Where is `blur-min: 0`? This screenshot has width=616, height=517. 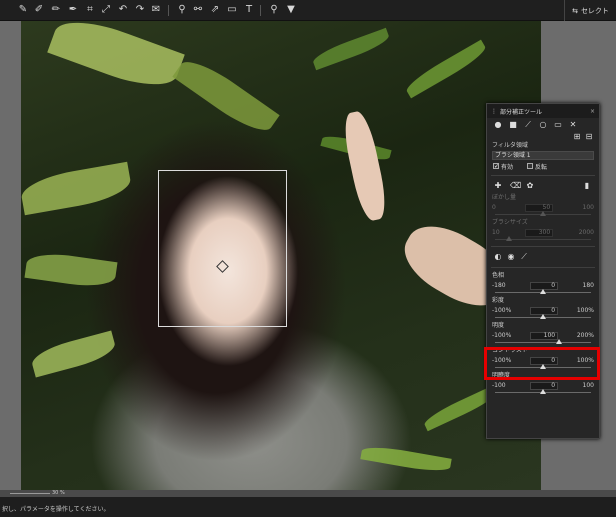
blur-min: 0 is located at coordinates (494, 207).